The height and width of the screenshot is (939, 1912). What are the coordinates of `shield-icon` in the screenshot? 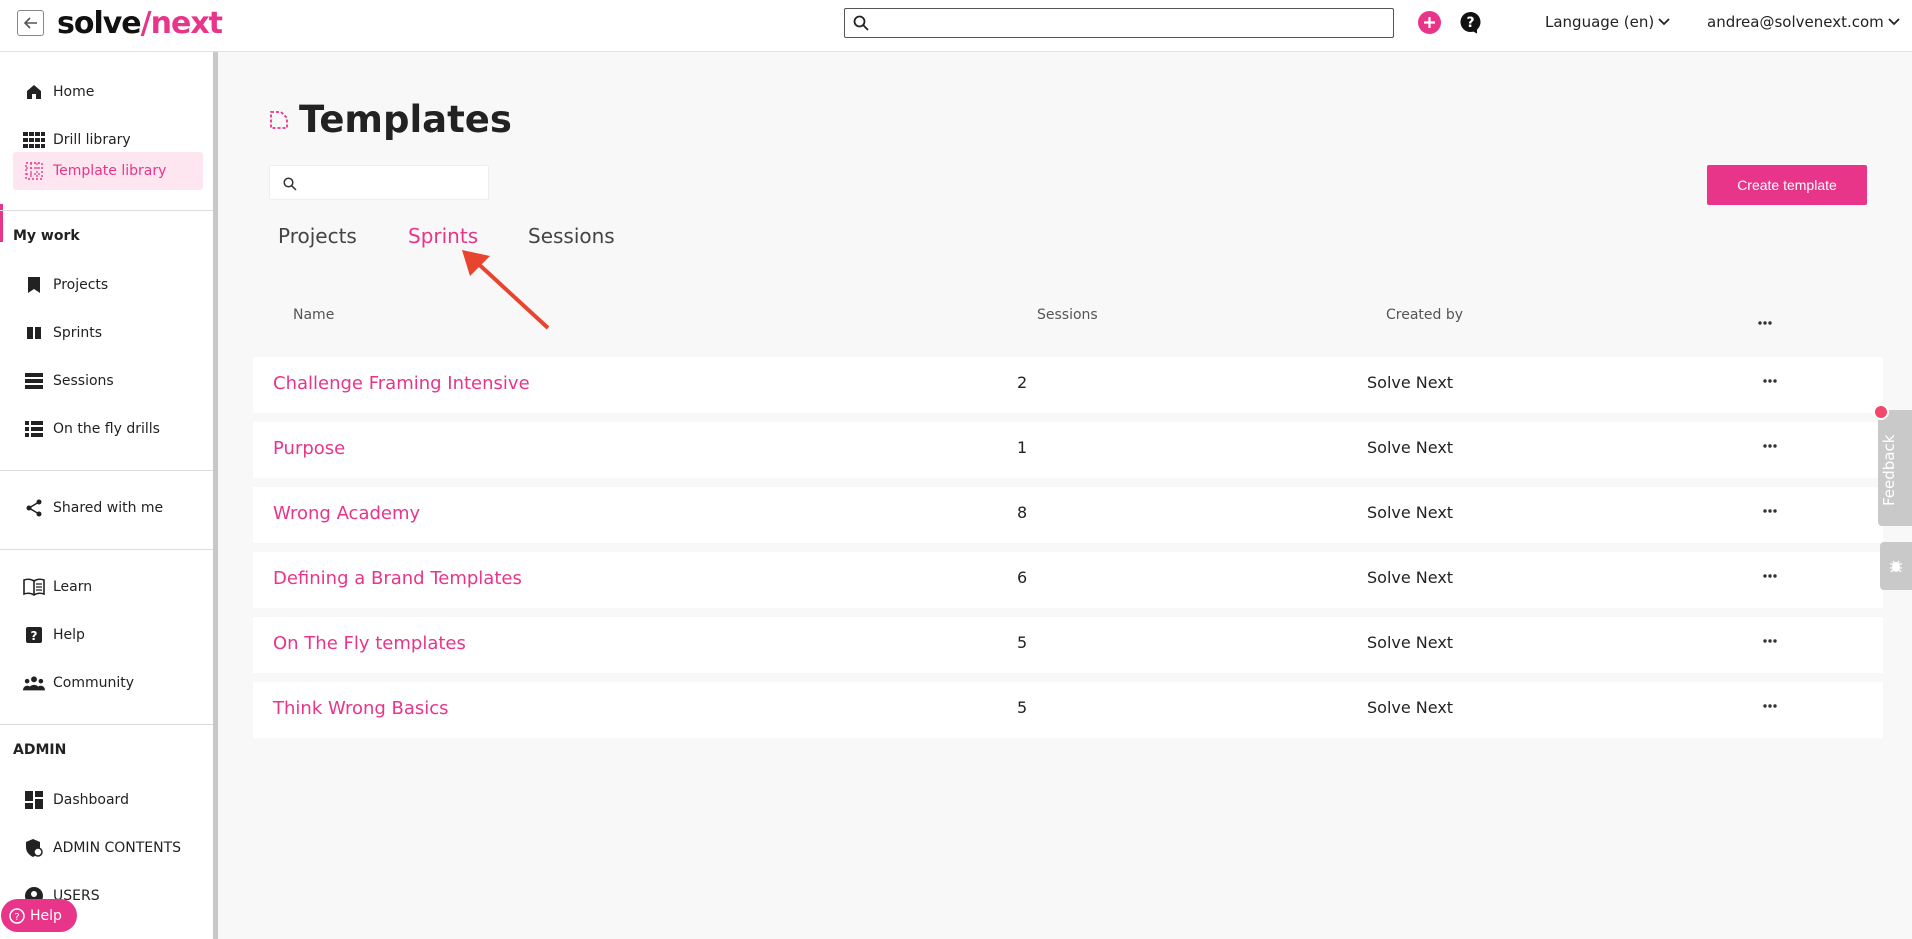 It's located at (34, 848).